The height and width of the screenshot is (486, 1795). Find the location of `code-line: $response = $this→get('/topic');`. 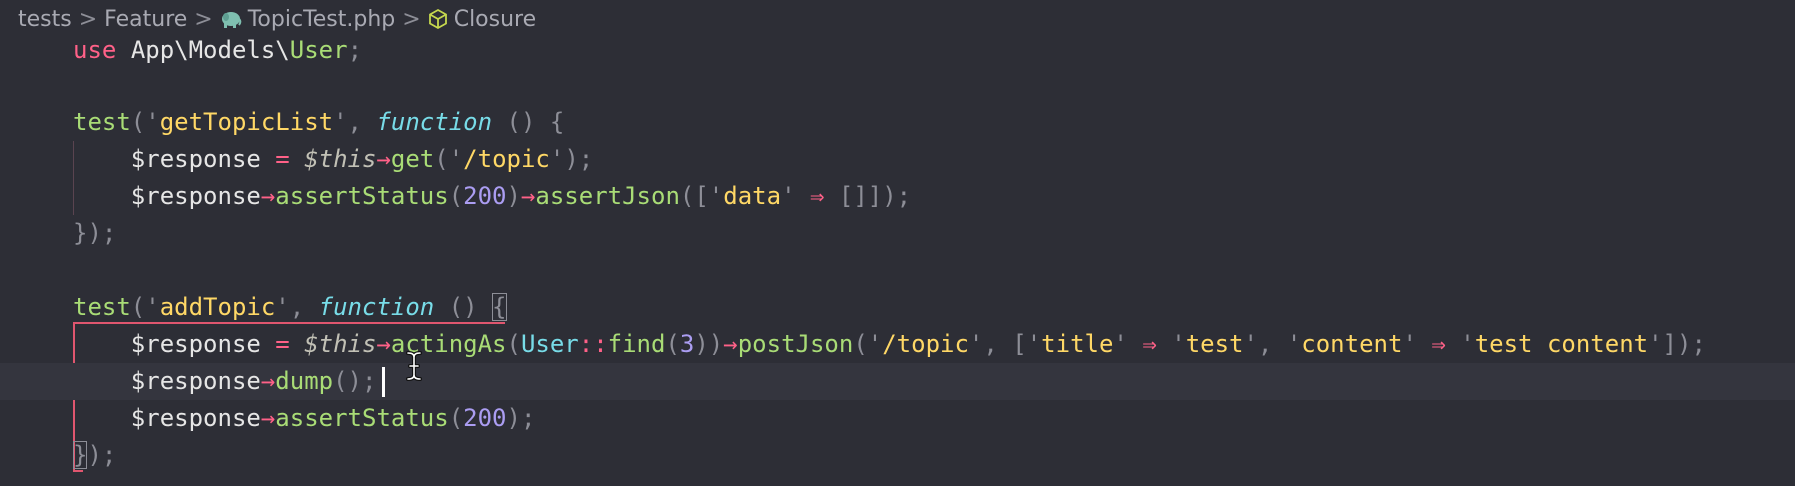

code-line: $response = $this→get('/topic'); is located at coordinates (362, 159).